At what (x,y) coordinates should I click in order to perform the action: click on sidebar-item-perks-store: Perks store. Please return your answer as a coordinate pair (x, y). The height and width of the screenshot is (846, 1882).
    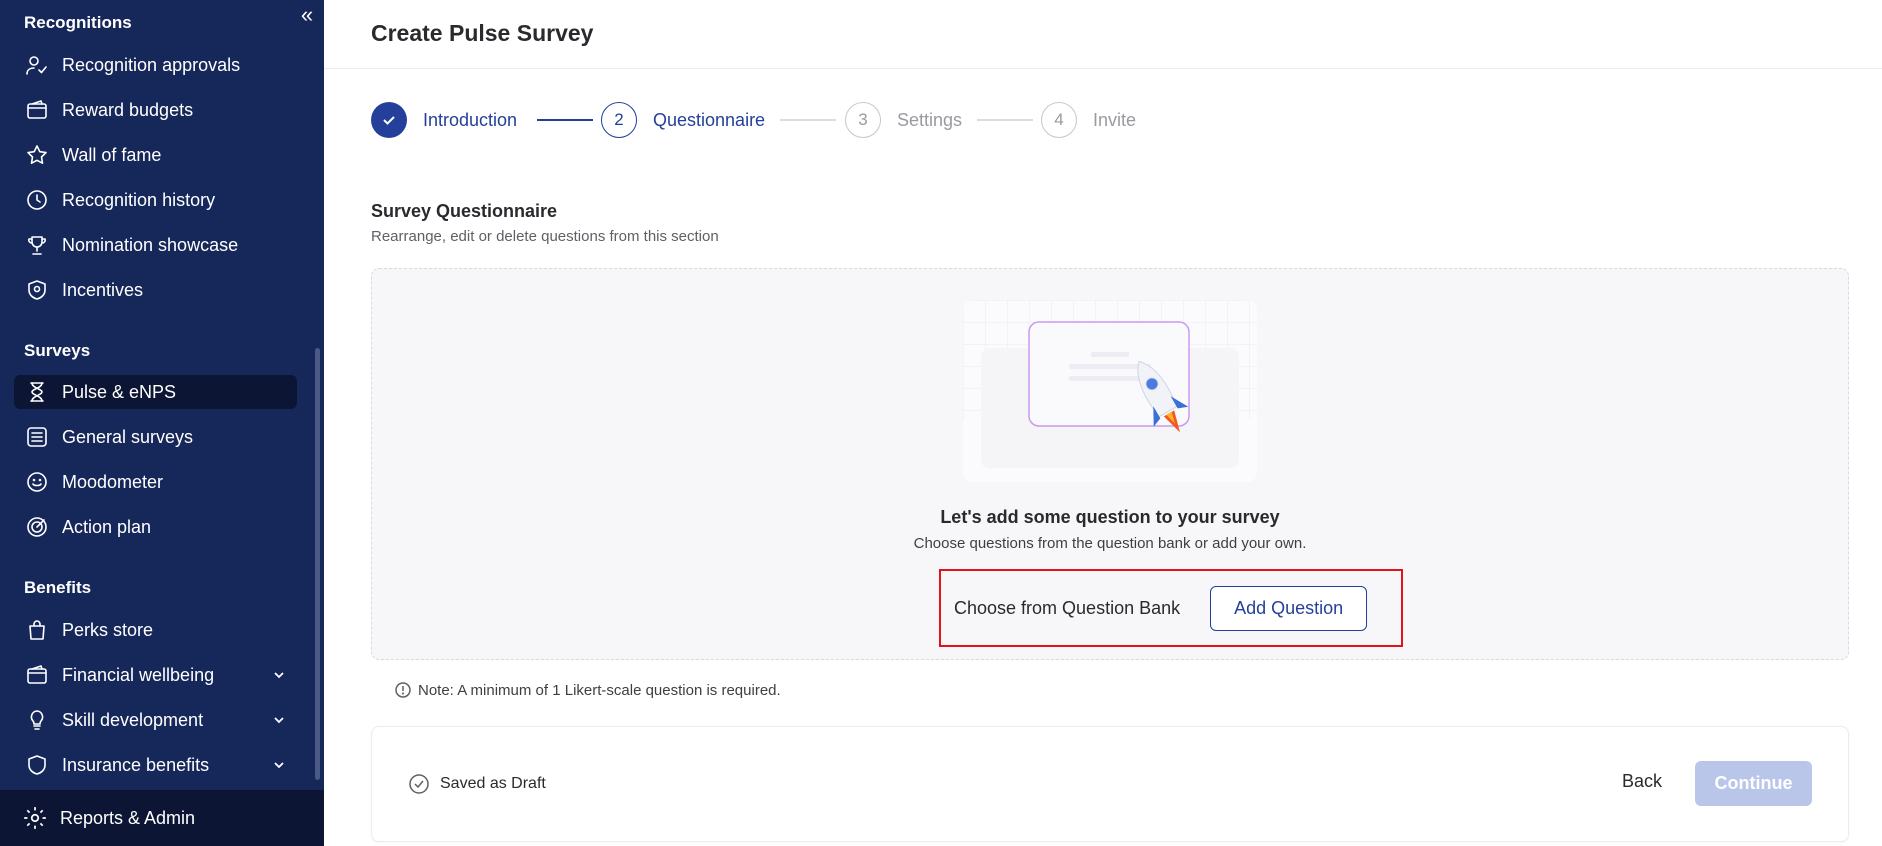
    Looking at the image, I should click on (155, 630).